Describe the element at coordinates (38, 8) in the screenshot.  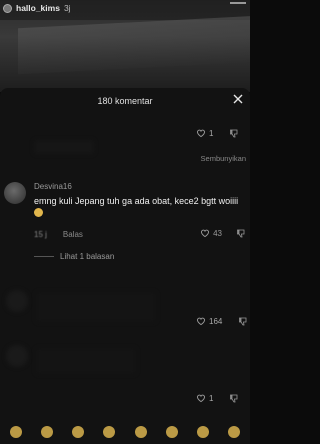
I see `video-username: hallo_kims` at that location.